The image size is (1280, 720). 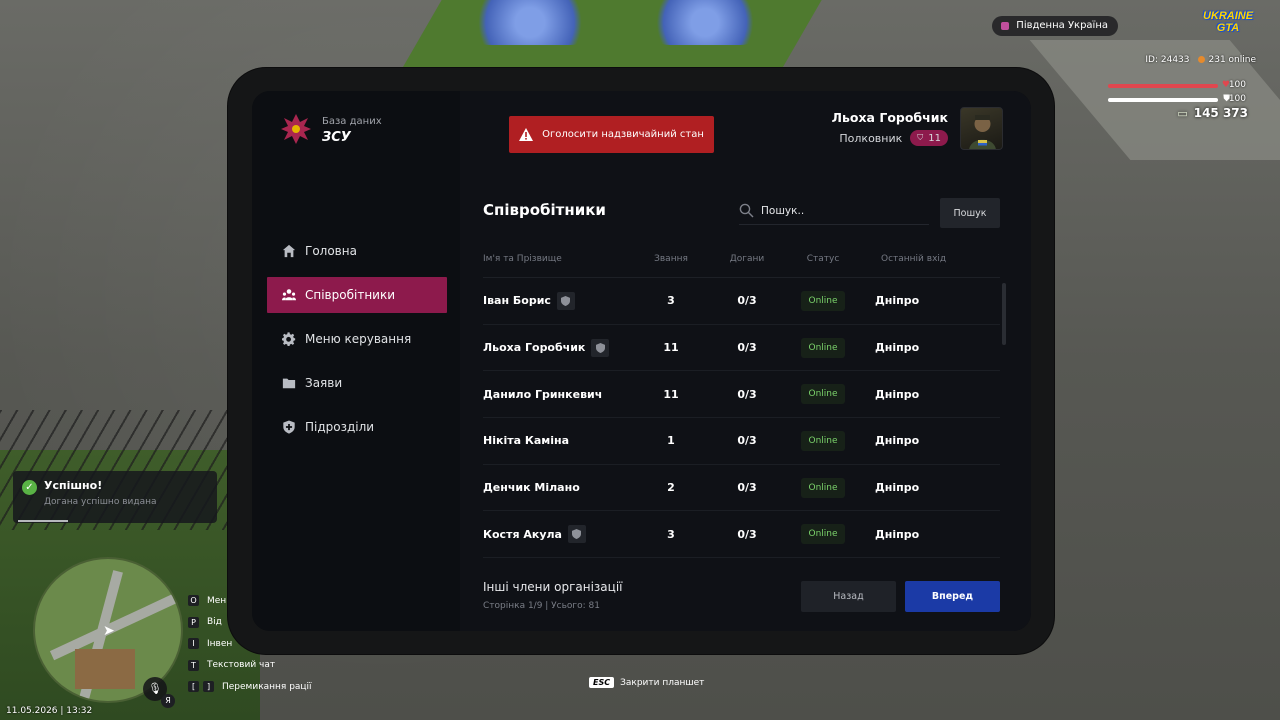 I want to click on online-count: 231 online, so click(x=1232, y=60).